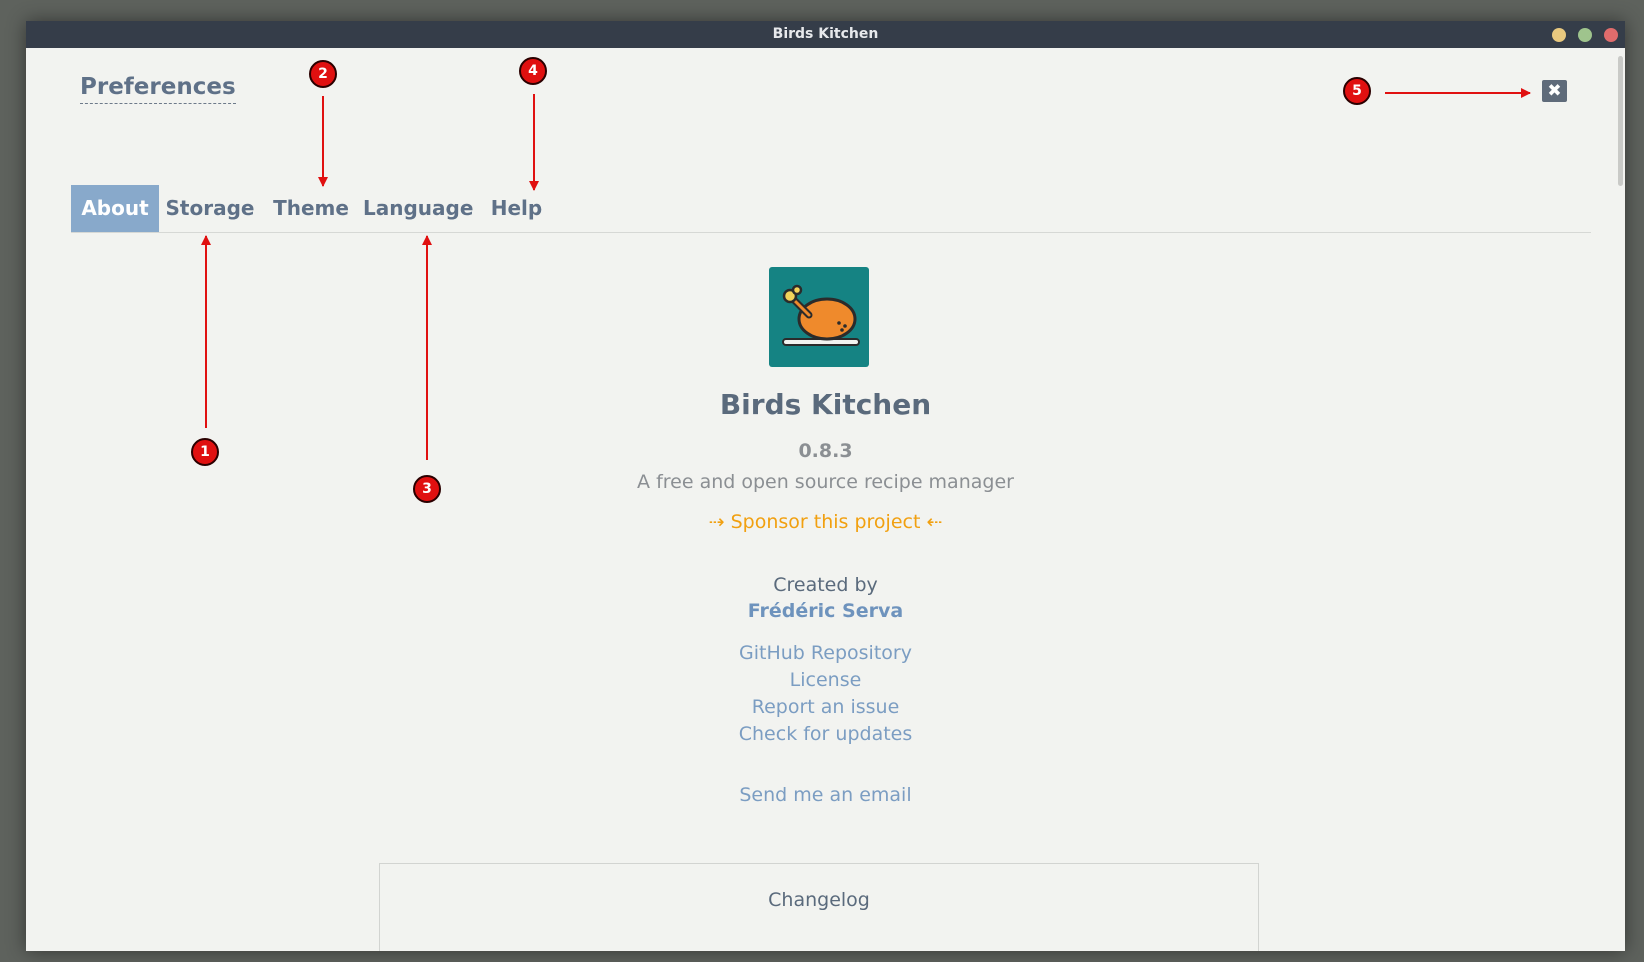 The height and width of the screenshot is (962, 1644). What do you see at coordinates (427, 489) in the screenshot?
I see `annotation-marker-3: 3` at bounding box center [427, 489].